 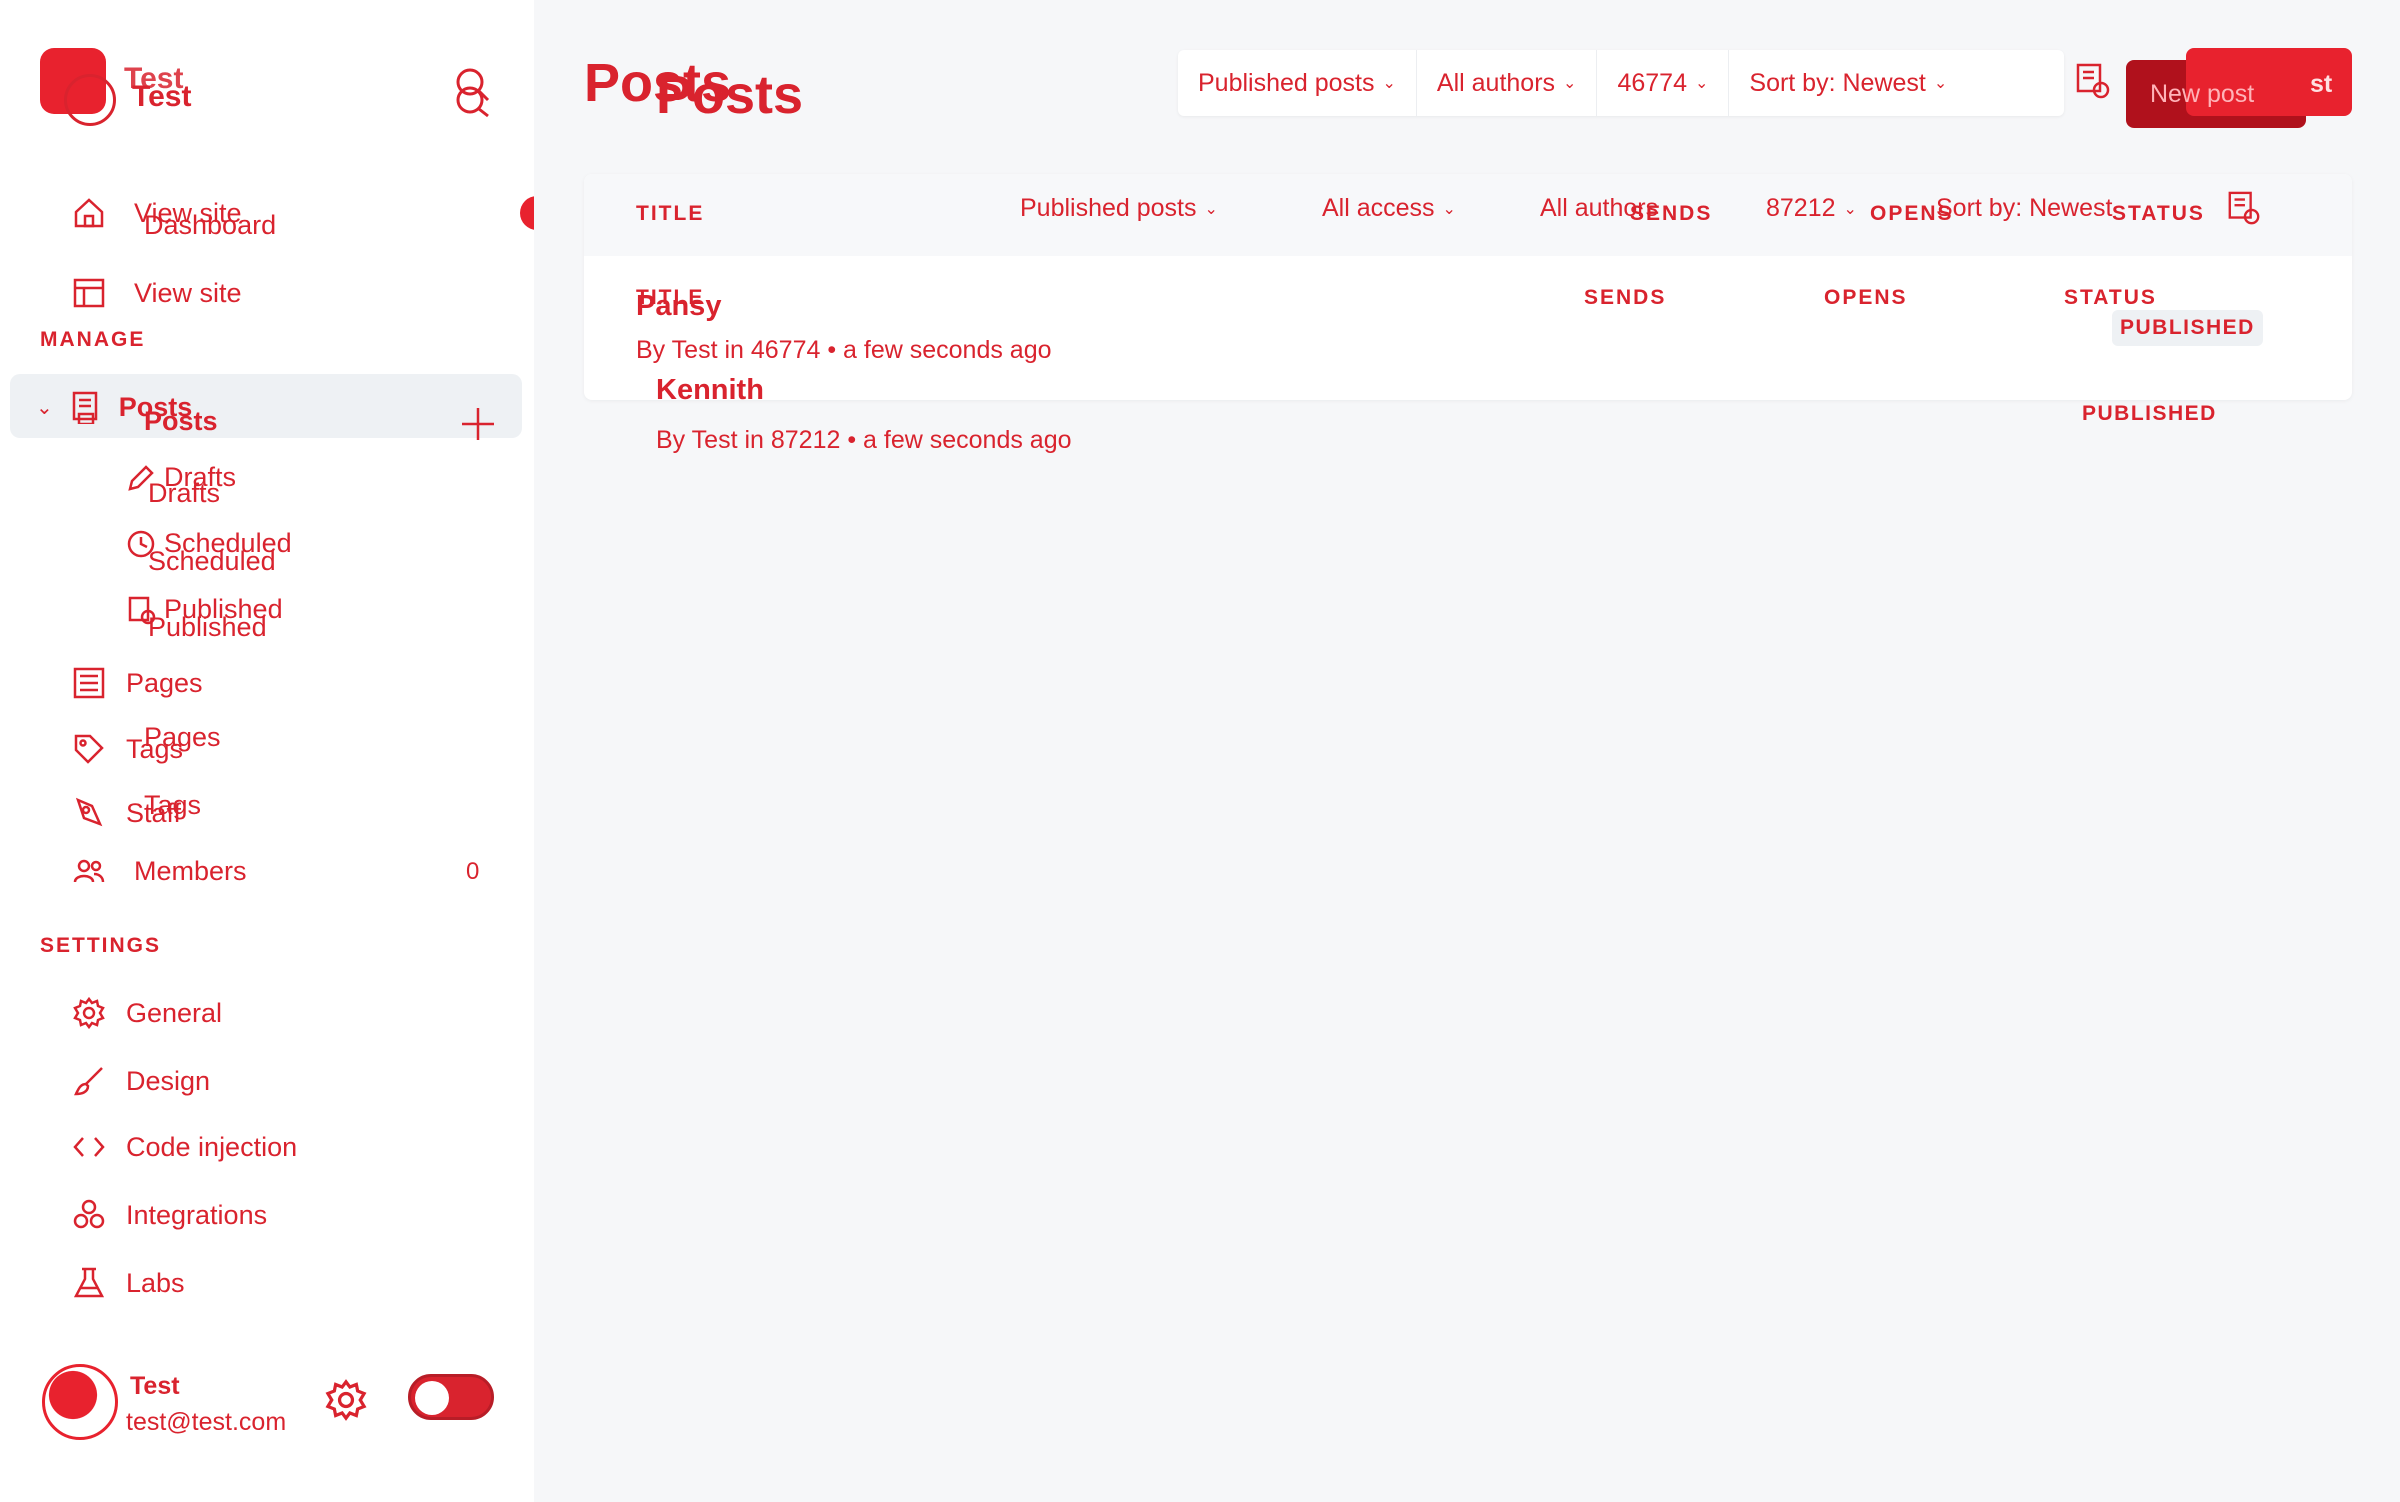 What do you see at coordinates (2158, 213) in the screenshot?
I see `column-header-status: STATUS` at bounding box center [2158, 213].